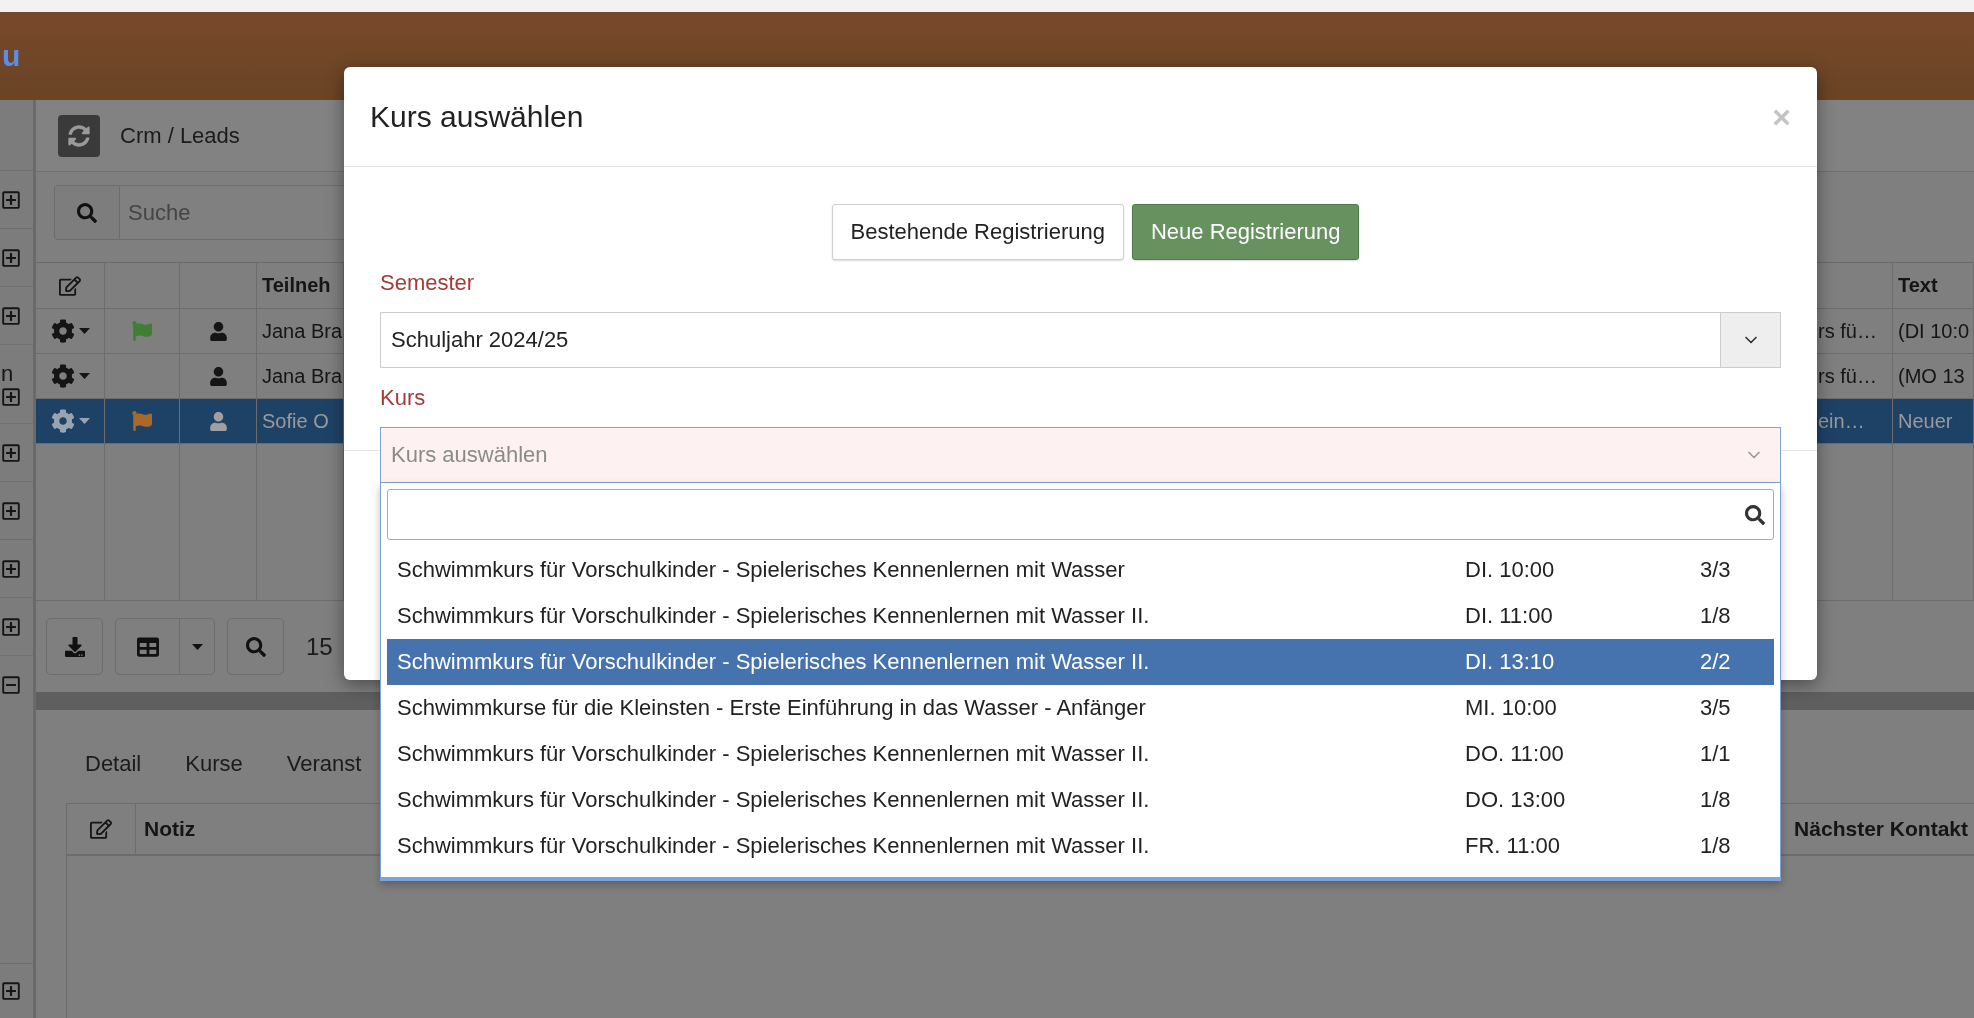 This screenshot has width=1974, height=1018. What do you see at coordinates (295, 421) in the screenshot?
I see `table-cell: Sofie O` at bounding box center [295, 421].